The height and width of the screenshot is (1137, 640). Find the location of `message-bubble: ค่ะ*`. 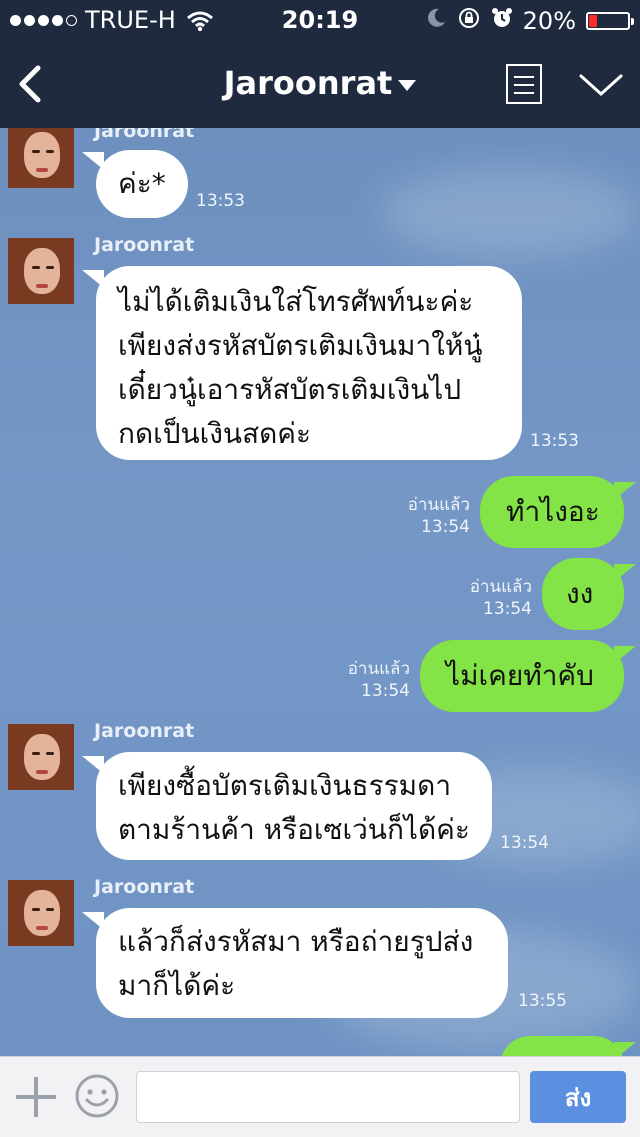

message-bubble: ค่ะ* is located at coordinates (142, 184).